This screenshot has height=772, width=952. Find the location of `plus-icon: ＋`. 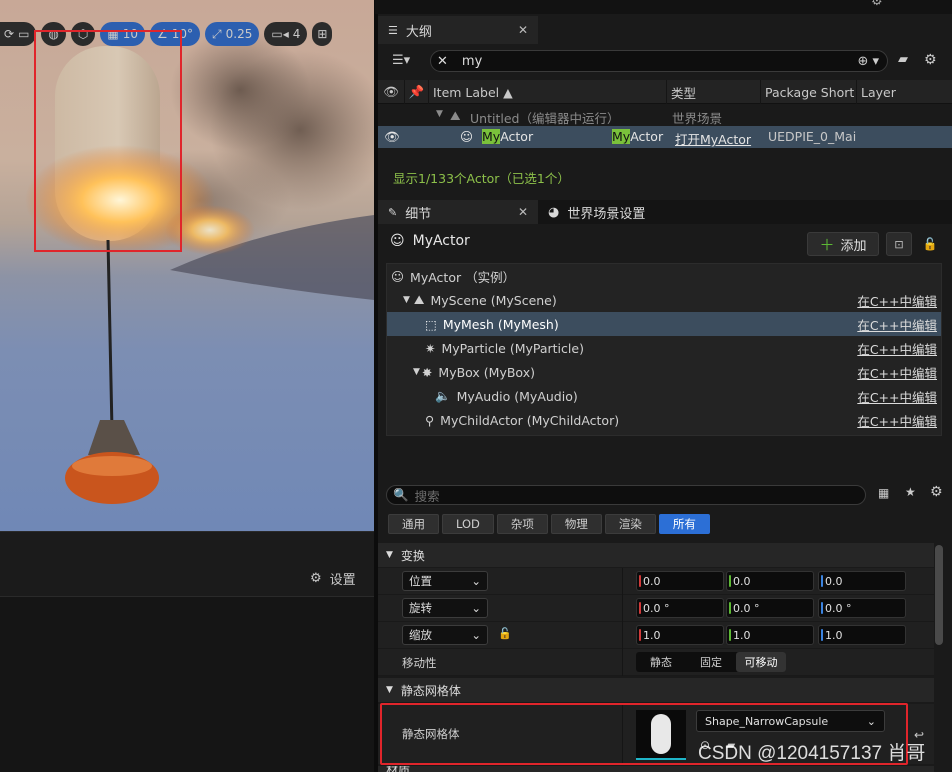

plus-icon: ＋ is located at coordinates (827, 244).